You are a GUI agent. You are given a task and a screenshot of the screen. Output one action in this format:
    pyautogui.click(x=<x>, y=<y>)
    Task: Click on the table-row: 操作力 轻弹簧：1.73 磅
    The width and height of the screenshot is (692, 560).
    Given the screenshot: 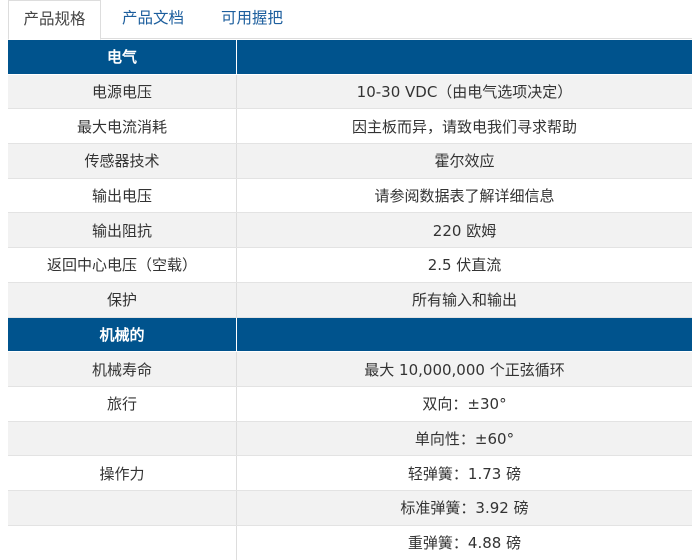 What is the action you would take?
    pyautogui.click(x=350, y=473)
    